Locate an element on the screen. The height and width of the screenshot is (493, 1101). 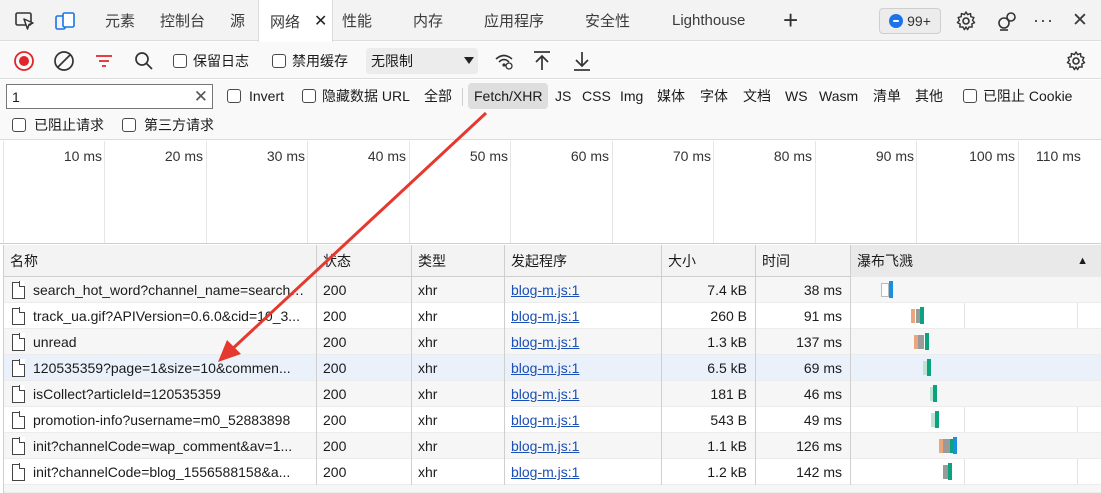
filter-type-ws: WS is located at coordinates (796, 96).